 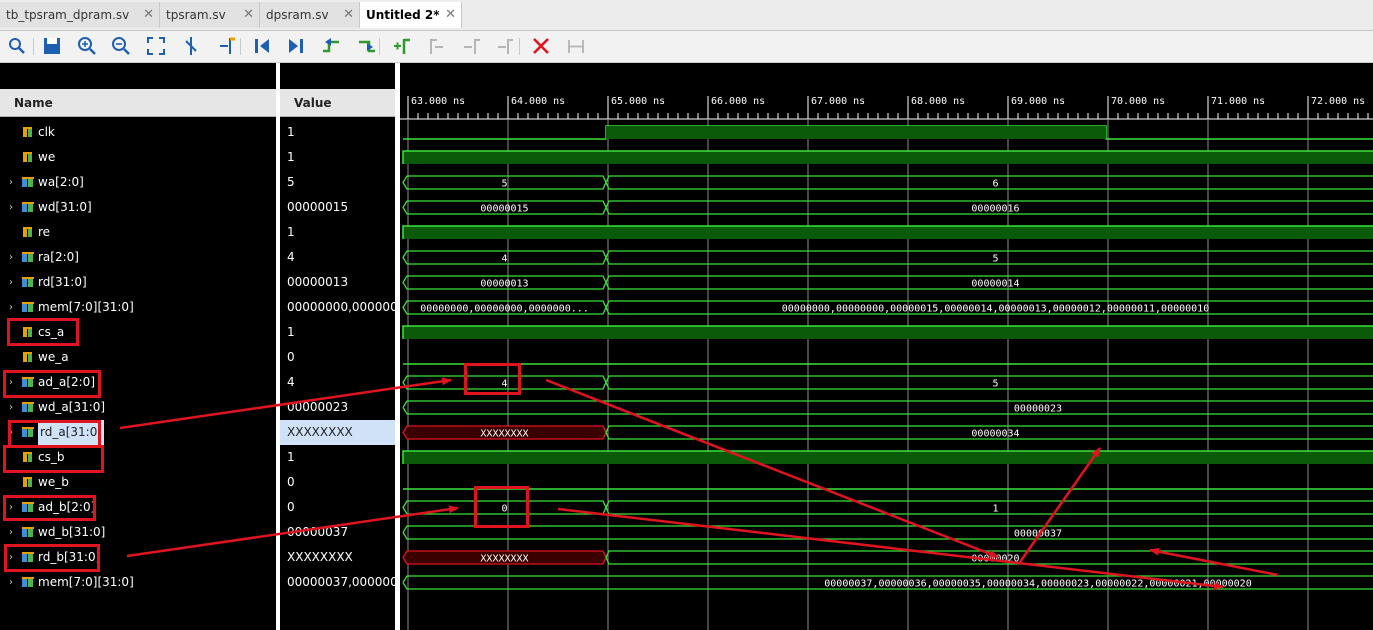 I want to click on name-column-header: Name, so click(x=138, y=103).